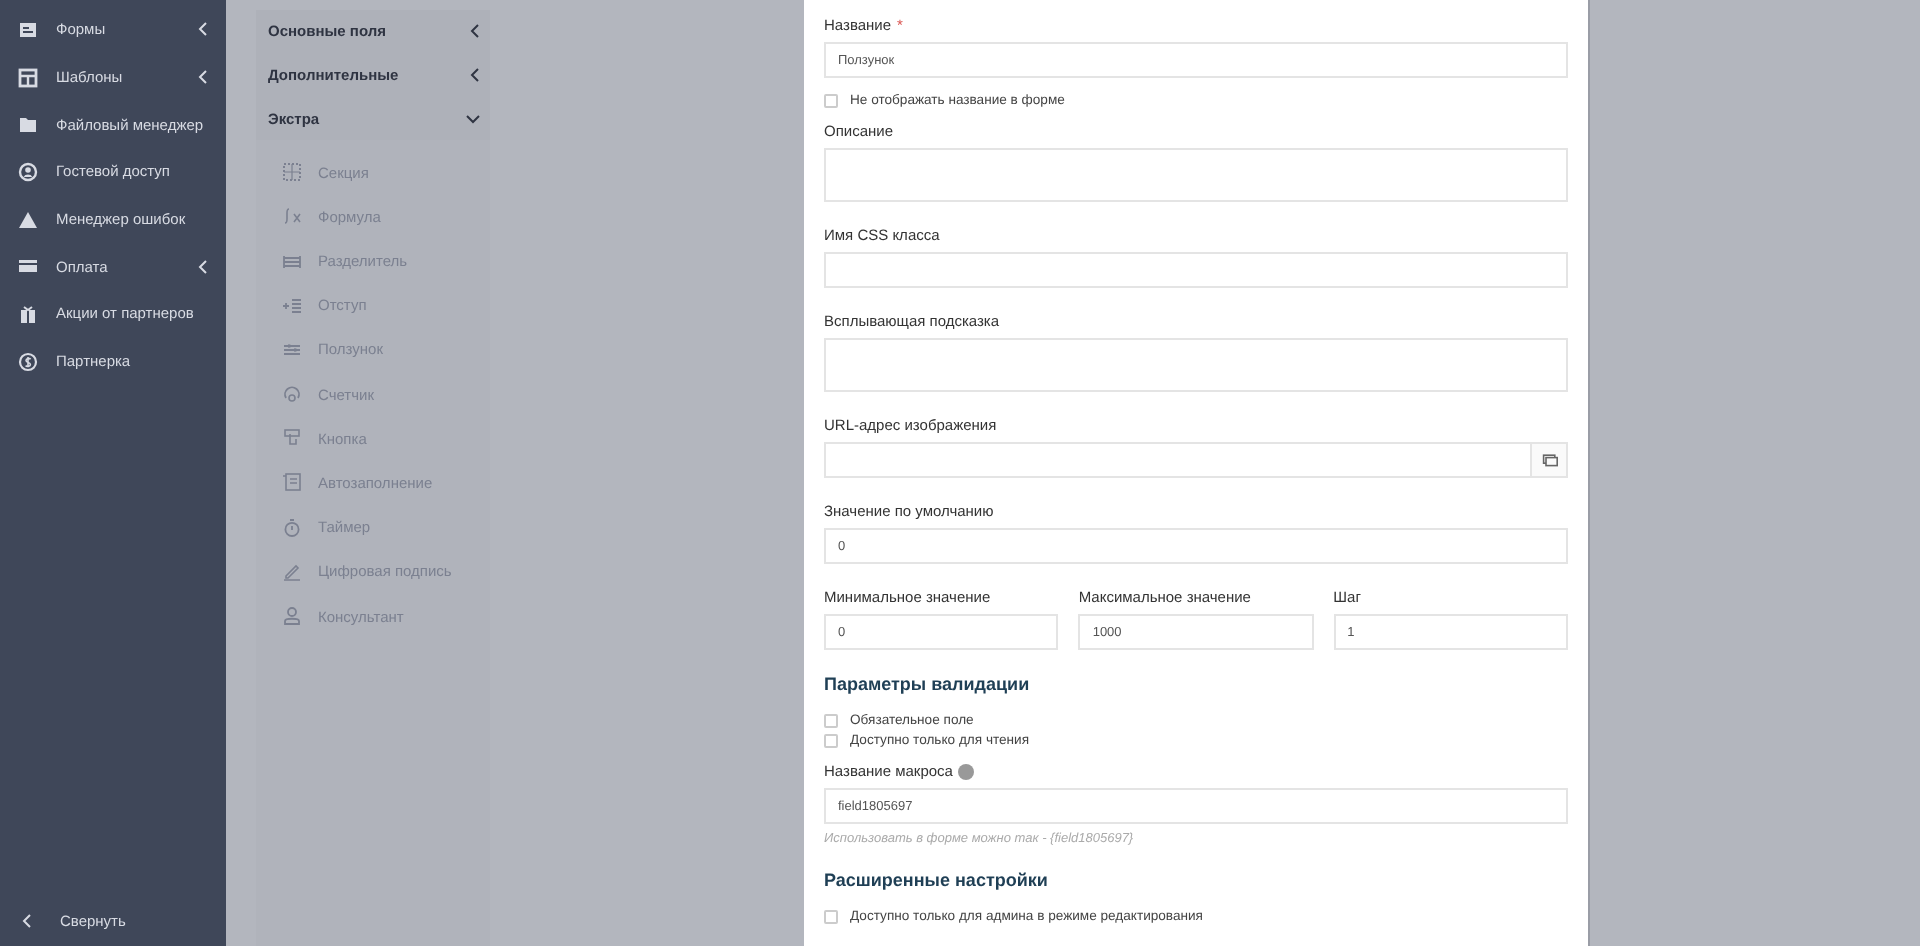  What do you see at coordinates (28, 361) in the screenshot?
I see `dollar-icon` at bounding box center [28, 361].